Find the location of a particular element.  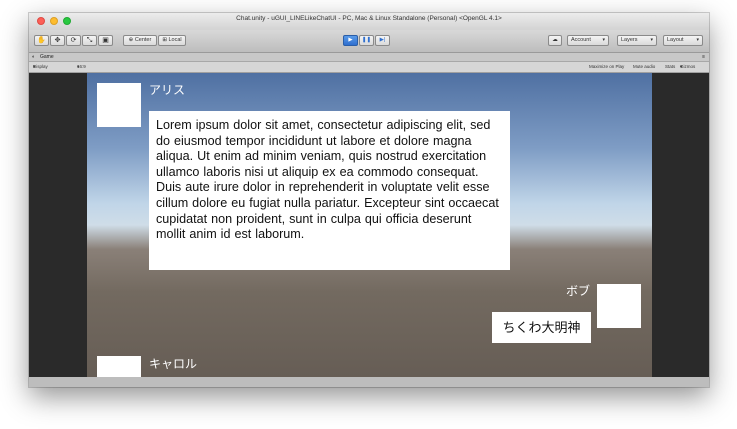

cloud-icon: ☁ is located at coordinates (555, 40).